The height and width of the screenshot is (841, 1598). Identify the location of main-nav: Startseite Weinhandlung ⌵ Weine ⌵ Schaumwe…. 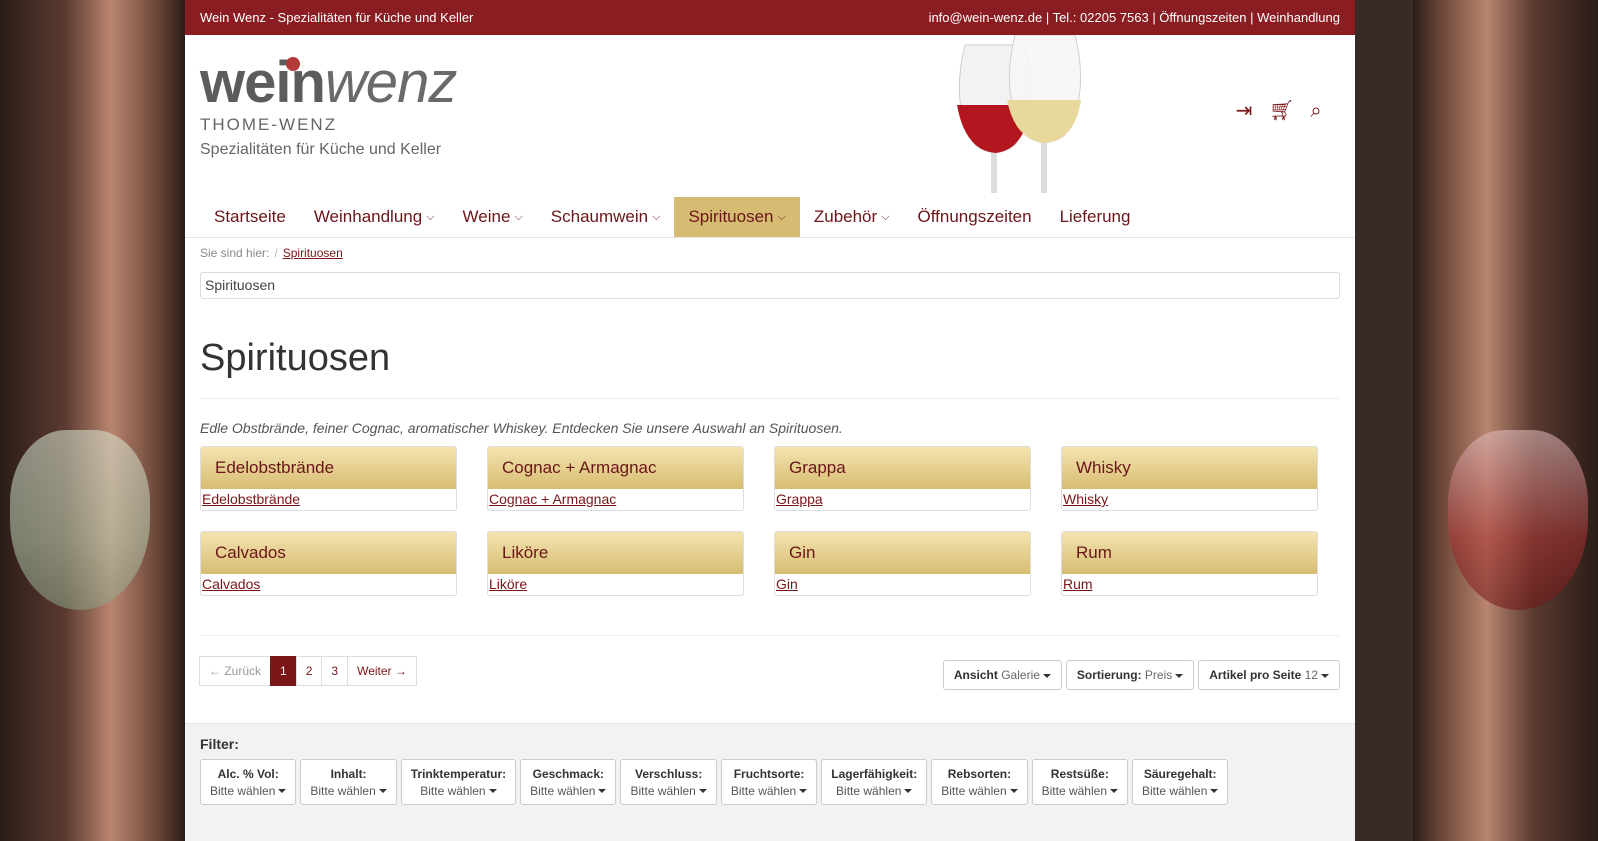
(770, 217).